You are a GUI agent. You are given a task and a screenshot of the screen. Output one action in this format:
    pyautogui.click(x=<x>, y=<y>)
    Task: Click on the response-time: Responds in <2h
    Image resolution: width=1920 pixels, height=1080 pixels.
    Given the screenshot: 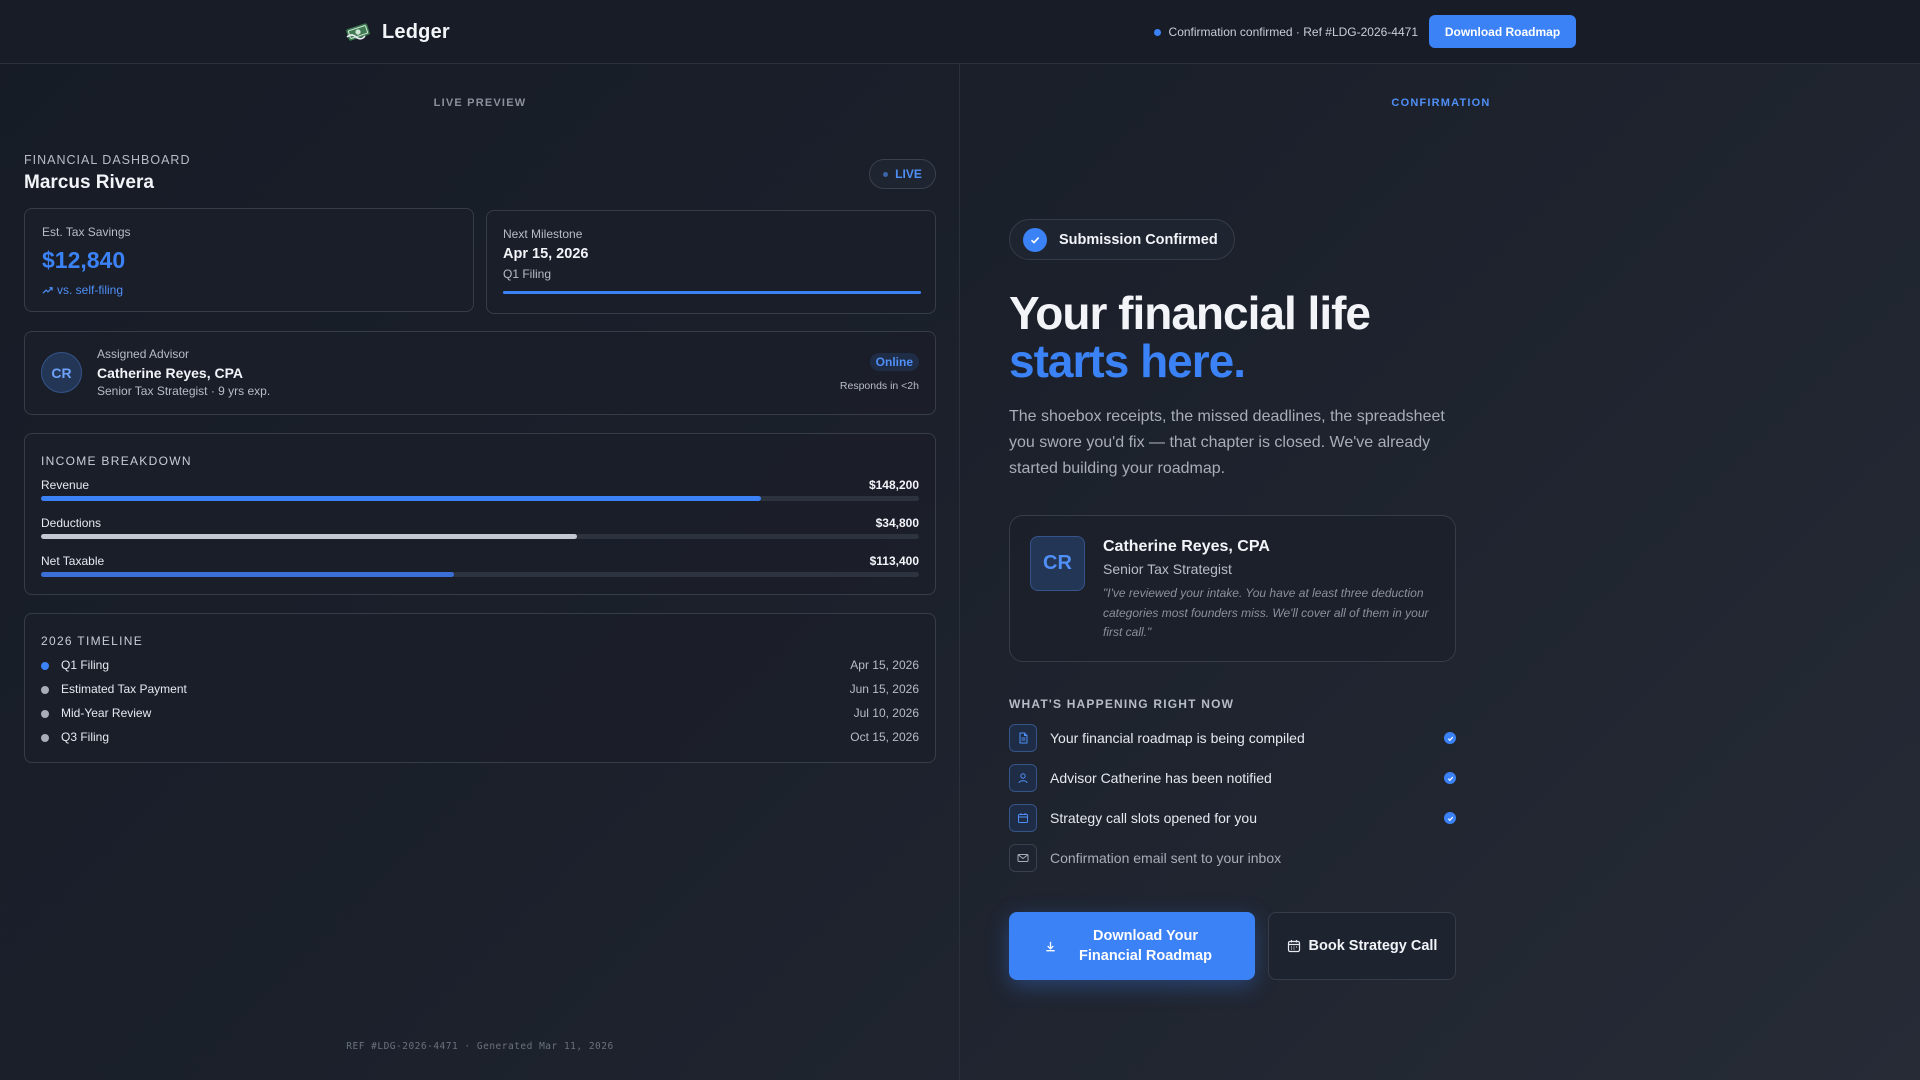 What is the action you would take?
    pyautogui.click(x=879, y=386)
    